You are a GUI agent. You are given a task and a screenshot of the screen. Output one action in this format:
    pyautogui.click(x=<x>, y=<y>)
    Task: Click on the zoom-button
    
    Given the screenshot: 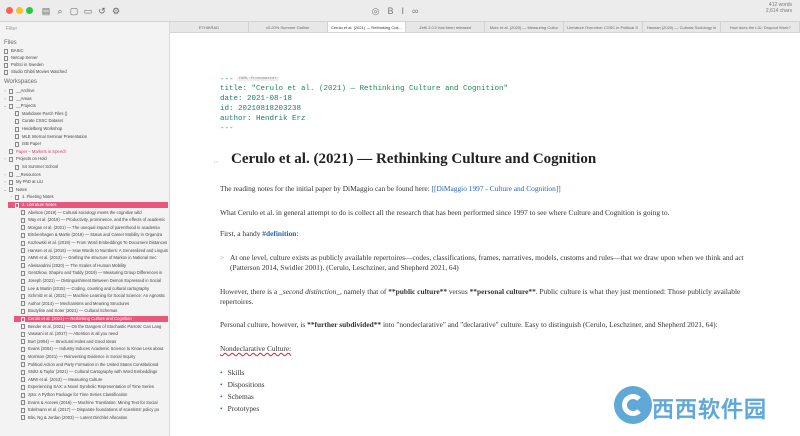 What is the action you would take?
    pyautogui.click(x=29, y=10)
    